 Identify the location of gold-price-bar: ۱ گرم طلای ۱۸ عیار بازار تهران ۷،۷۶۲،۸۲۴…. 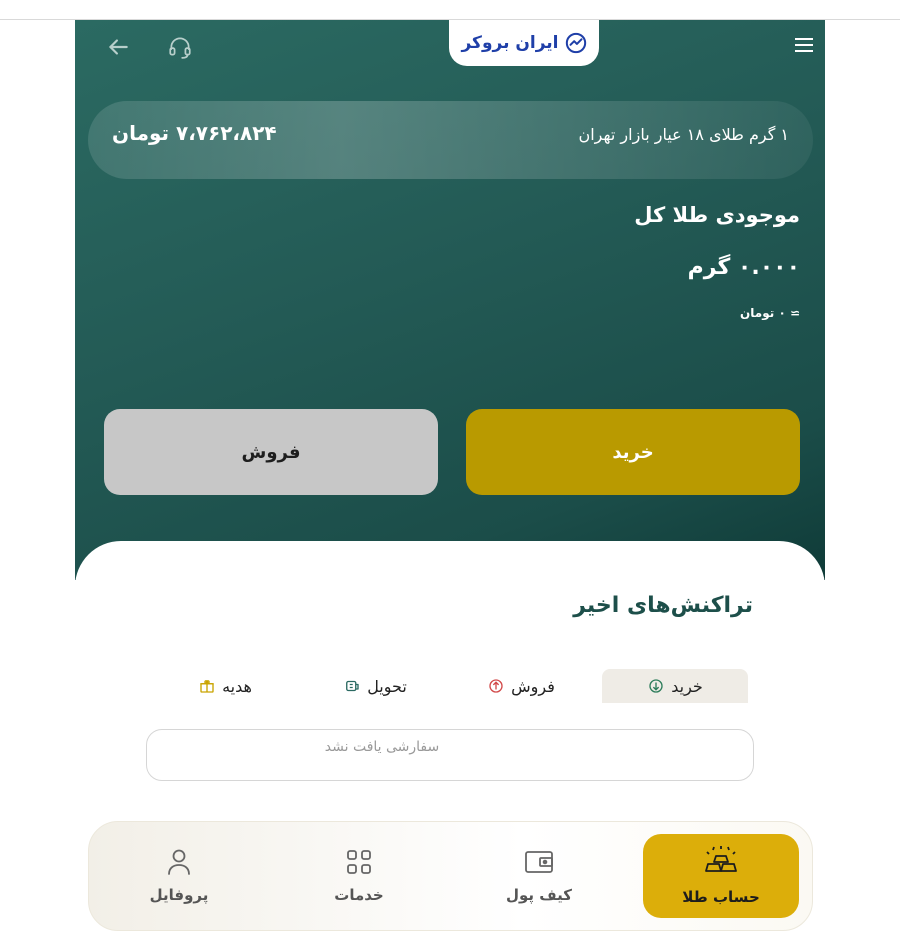
(450, 140).